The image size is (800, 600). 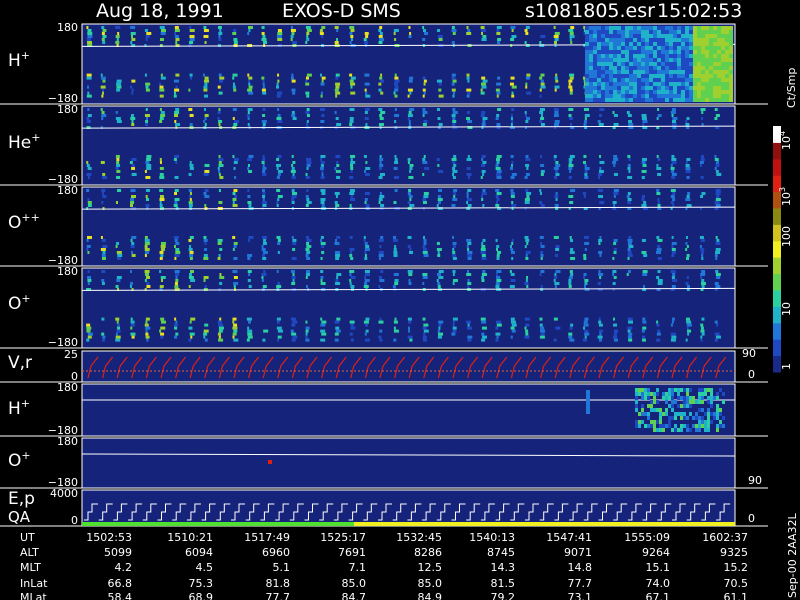 I want to click on table-cell: 9264, so click(x=656, y=552).